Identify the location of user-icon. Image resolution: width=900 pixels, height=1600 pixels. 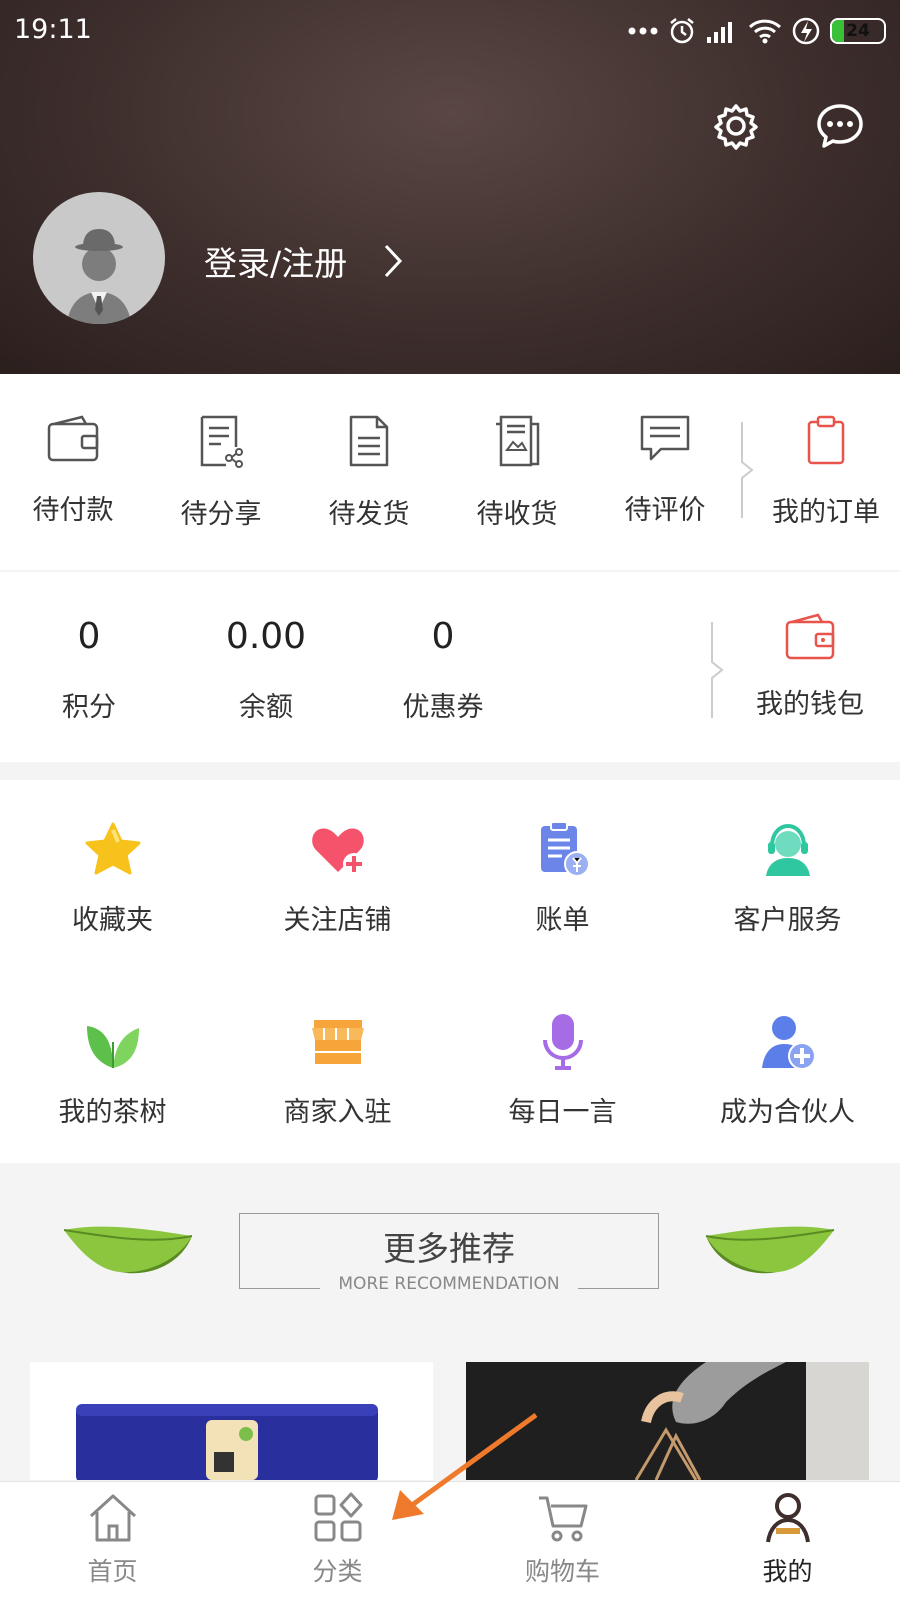
(787, 1518).